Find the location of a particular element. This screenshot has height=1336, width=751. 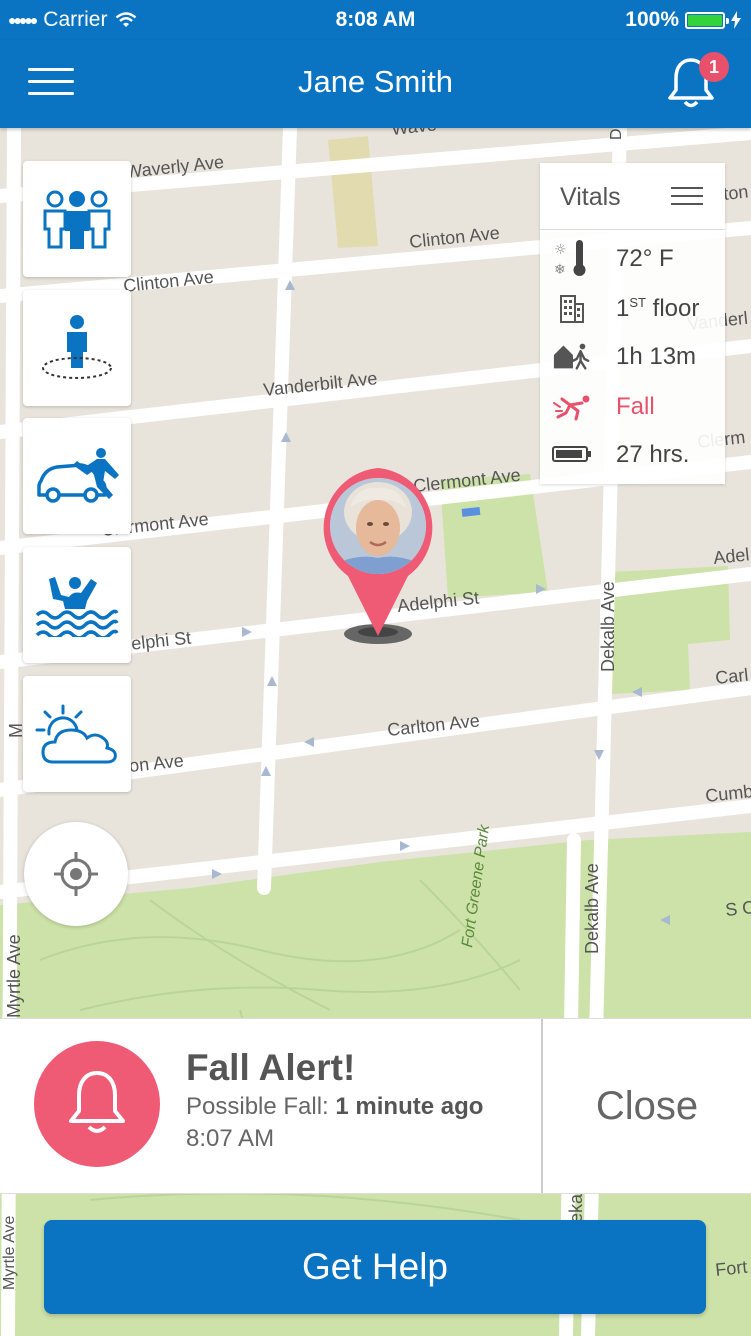

close-alert-button: Close is located at coordinates (647, 1106).